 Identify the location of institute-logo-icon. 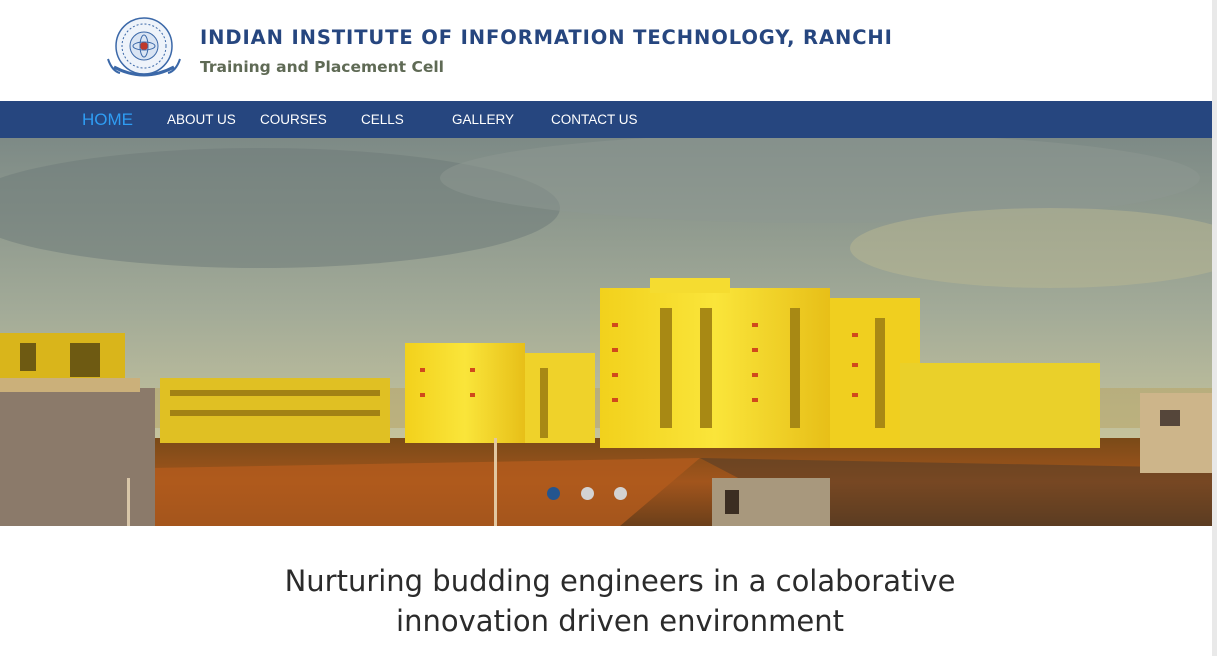
(144, 49).